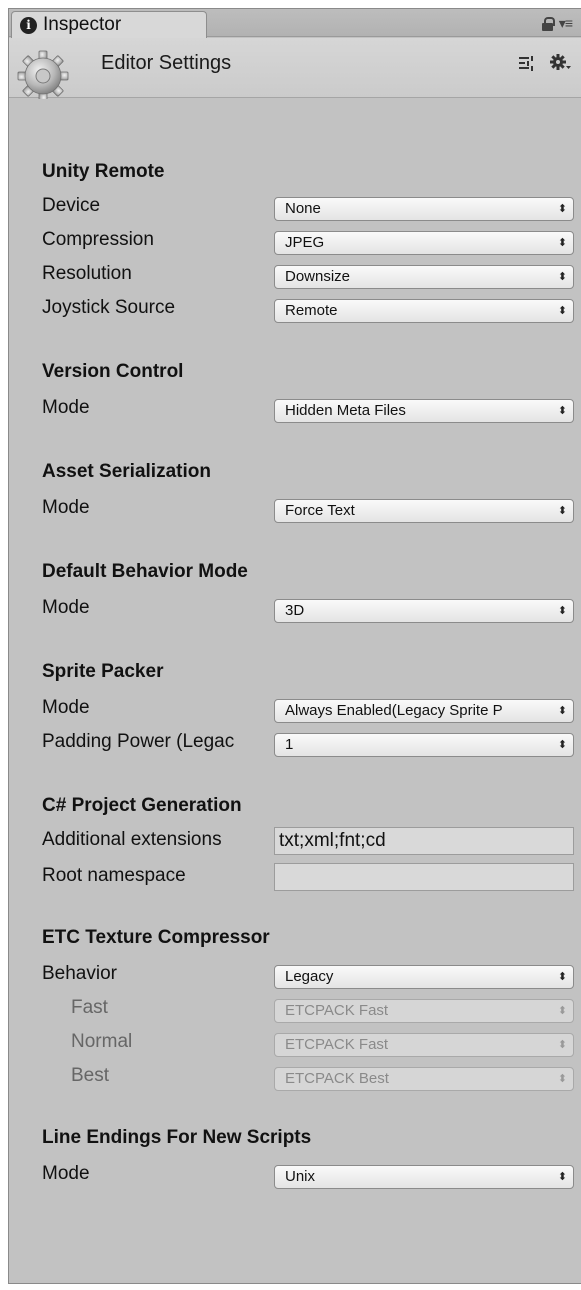 This screenshot has height=1290, width=581. Describe the element at coordinates (424, 977) in the screenshot. I see `behavior-popup: Legacy ⬍` at that location.